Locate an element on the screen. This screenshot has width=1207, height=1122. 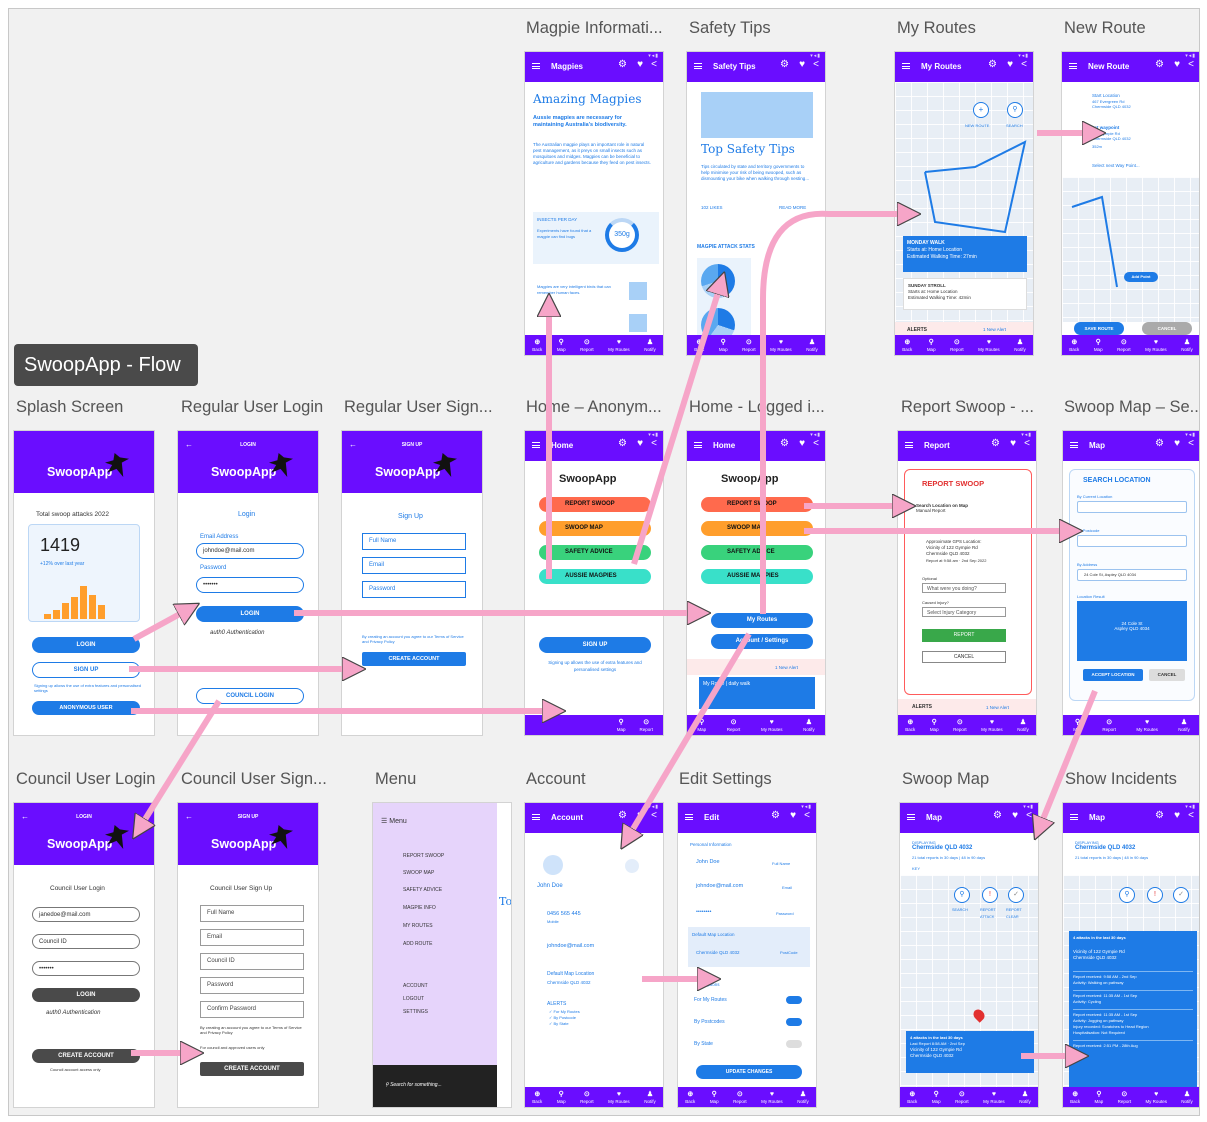
arrow-home-to-myroutes is located at coordinates (834, 414).